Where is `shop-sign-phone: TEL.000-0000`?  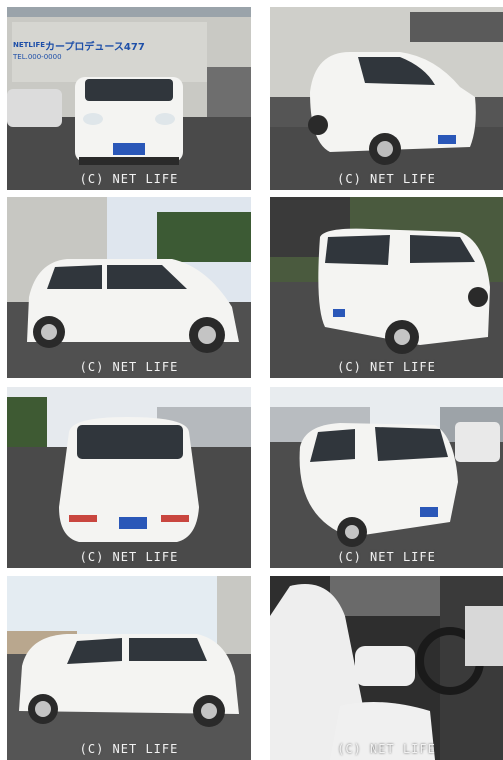
shop-sign-phone: TEL.000-0000 is located at coordinates (37, 57).